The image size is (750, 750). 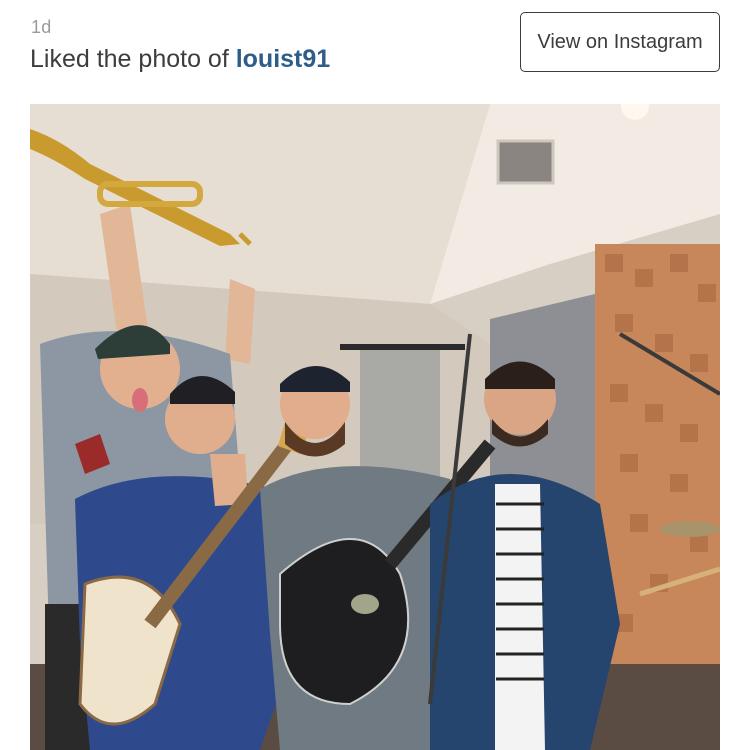 I want to click on cymbal, so click(x=690, y=529).